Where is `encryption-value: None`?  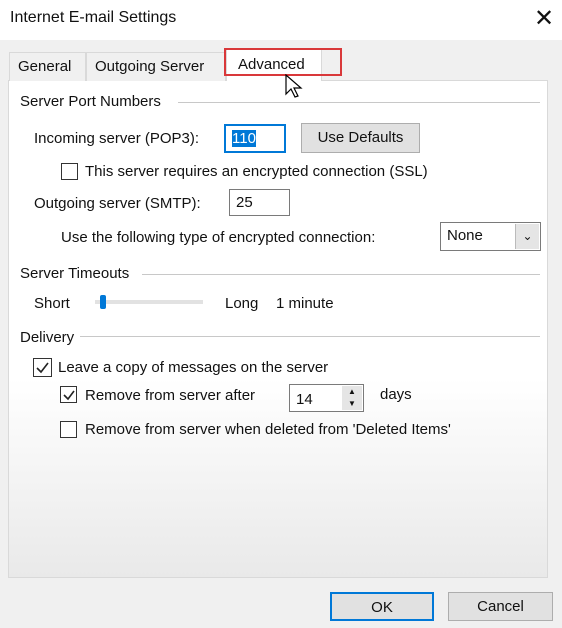
encryption-value: None is located at coordinates (465, 235).